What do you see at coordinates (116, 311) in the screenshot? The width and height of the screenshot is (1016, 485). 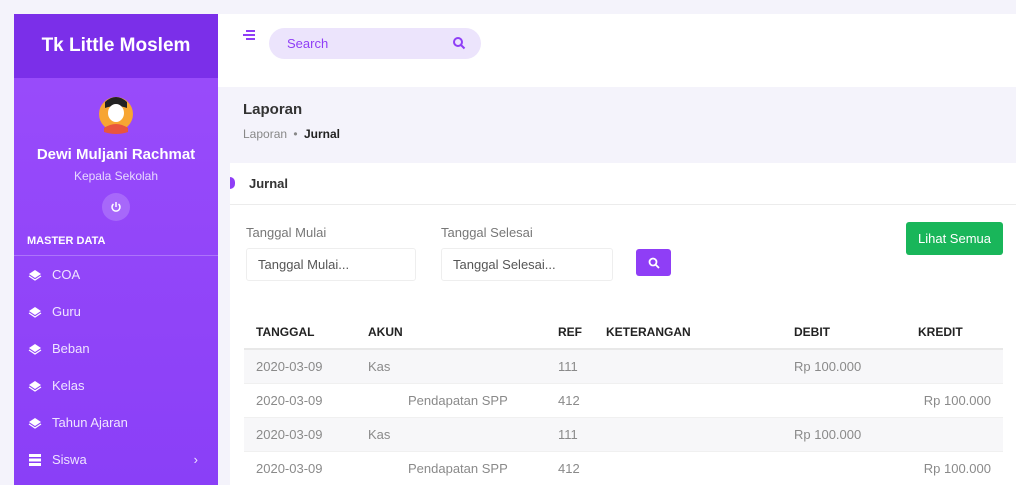 I see `sidebar-item-guru: Guru` at bounding box center [116, 311].